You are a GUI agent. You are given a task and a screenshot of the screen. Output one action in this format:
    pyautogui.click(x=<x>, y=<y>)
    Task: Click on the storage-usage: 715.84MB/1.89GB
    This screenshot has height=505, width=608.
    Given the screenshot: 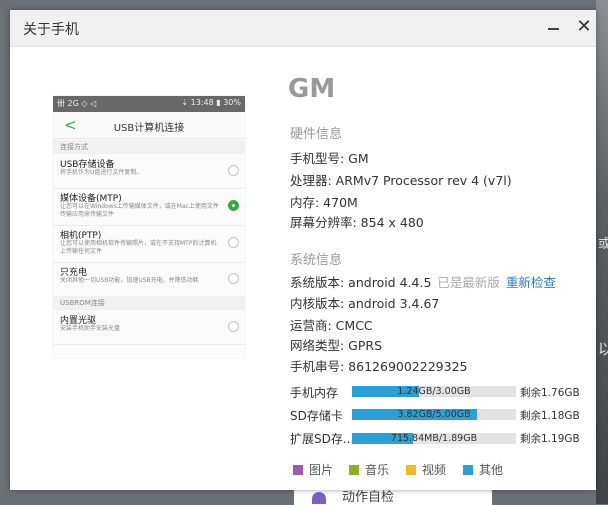 What is the action you would take?
    pyautogui.click(x=434, y=438)
    